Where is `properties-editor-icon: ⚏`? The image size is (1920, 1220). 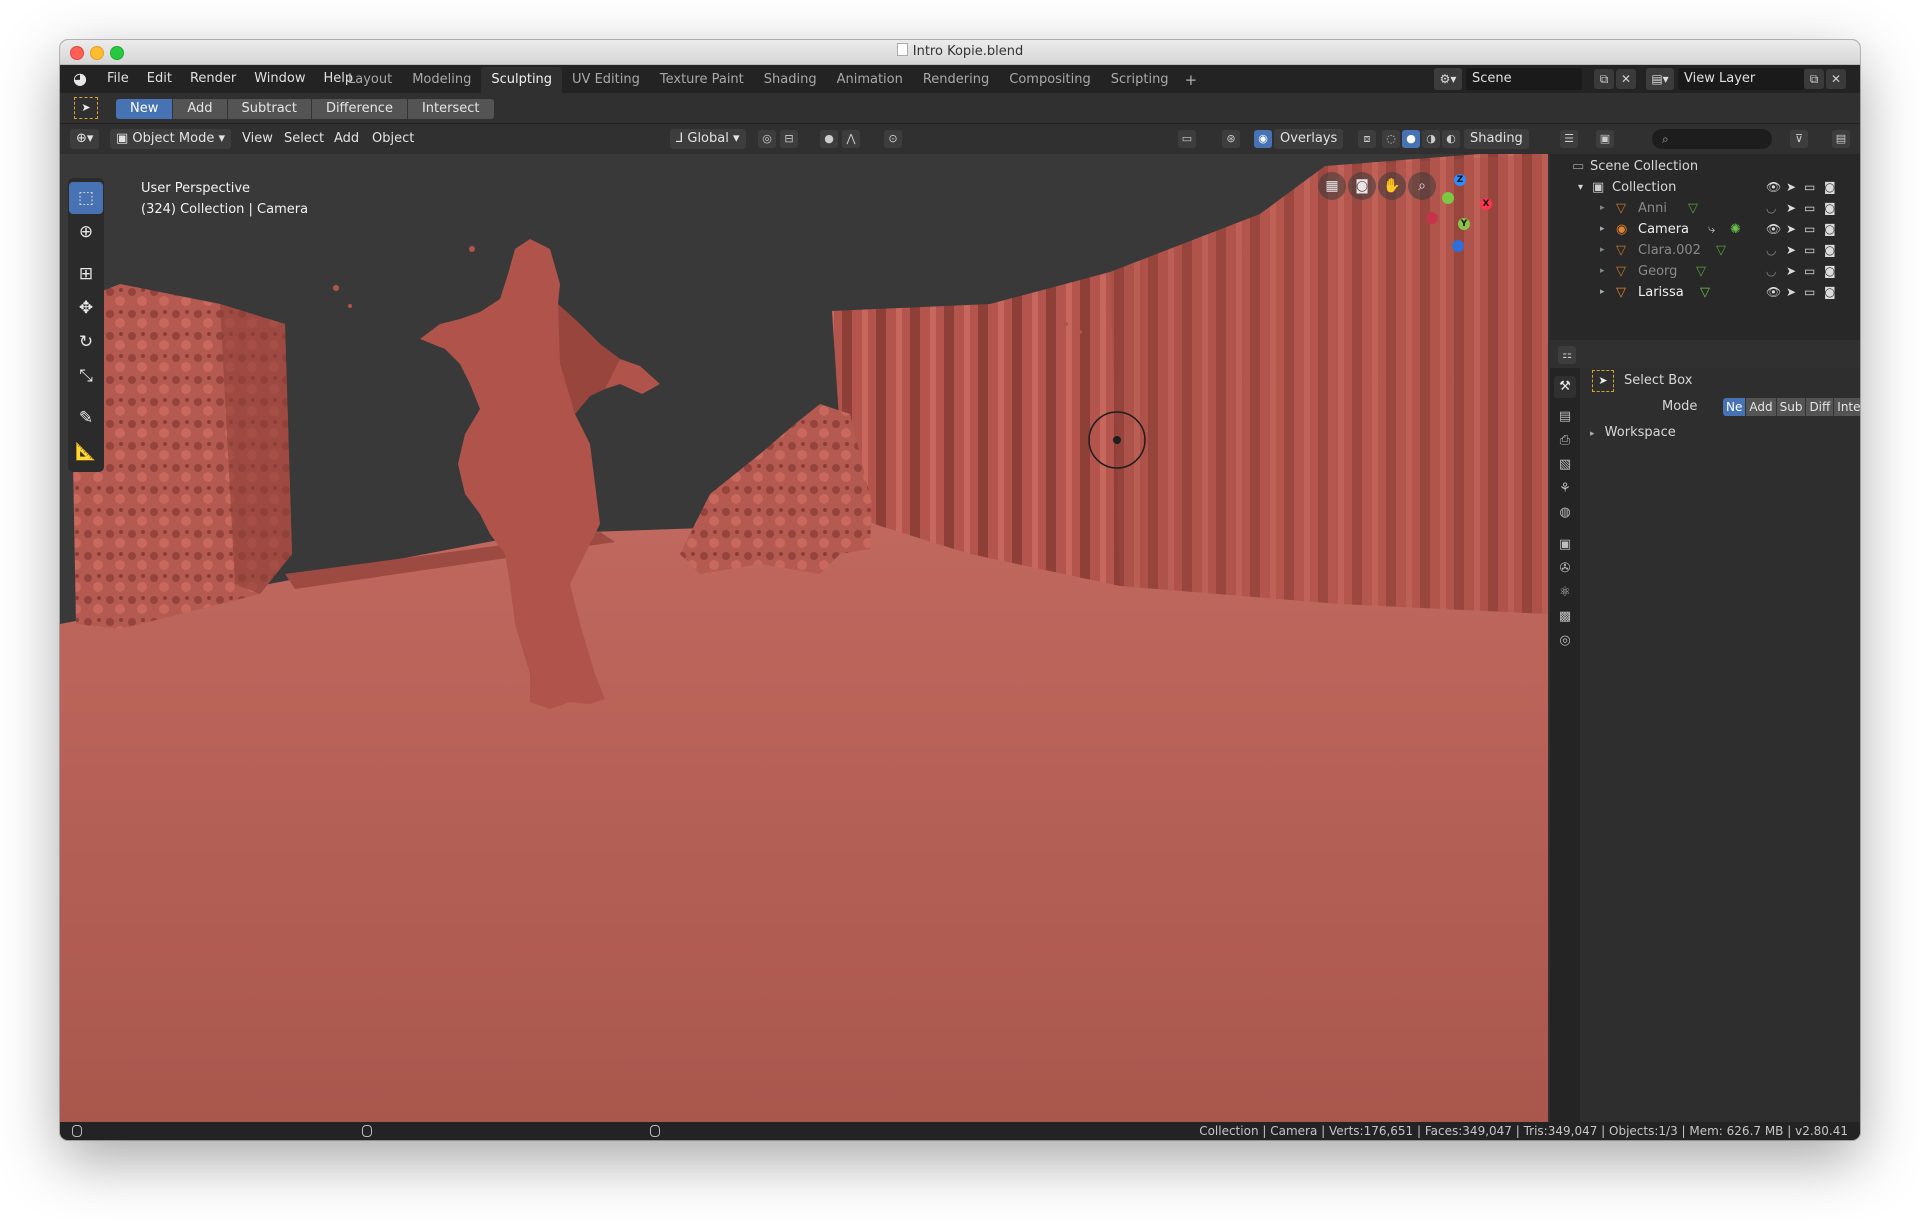
properties-editor-icon: ⚏ is located at coordinates (1567, 355).